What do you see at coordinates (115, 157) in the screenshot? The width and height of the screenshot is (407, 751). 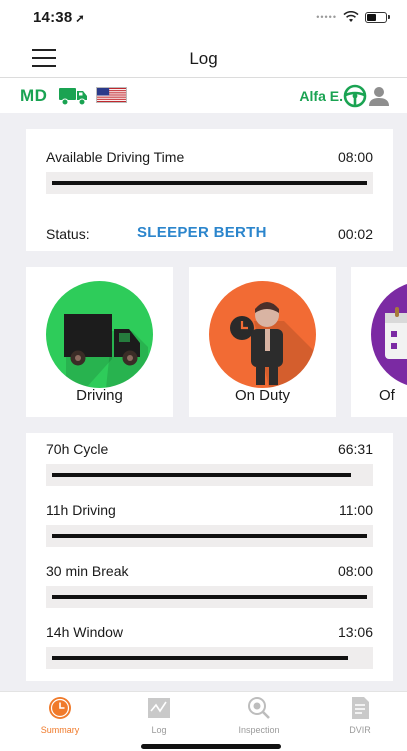 I see `available-time-label: Available Driving Time` at bounding box center [115, 157].